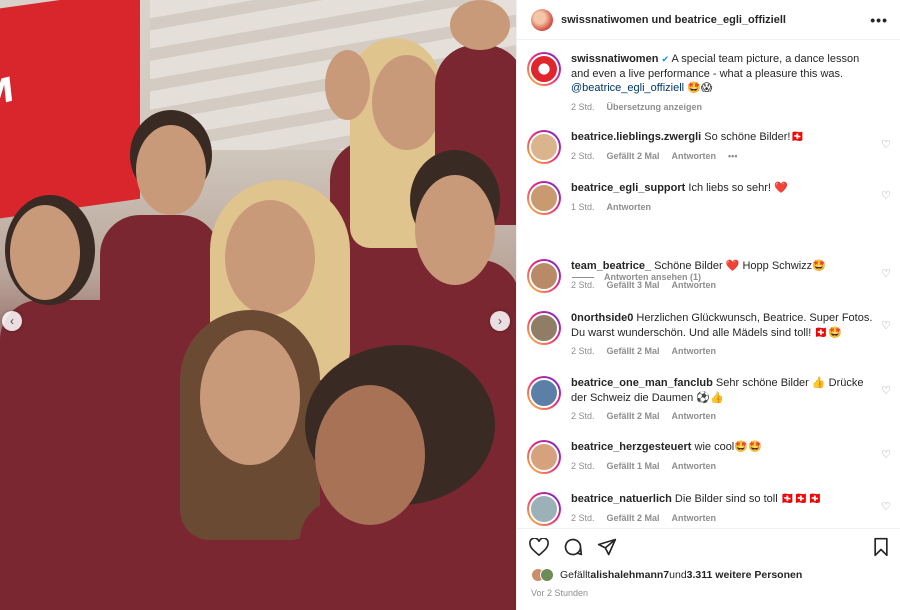  What do you see at coordinates (607, 547) in the screenshot?
I see `share-icon` at bounding box center [607, 547].